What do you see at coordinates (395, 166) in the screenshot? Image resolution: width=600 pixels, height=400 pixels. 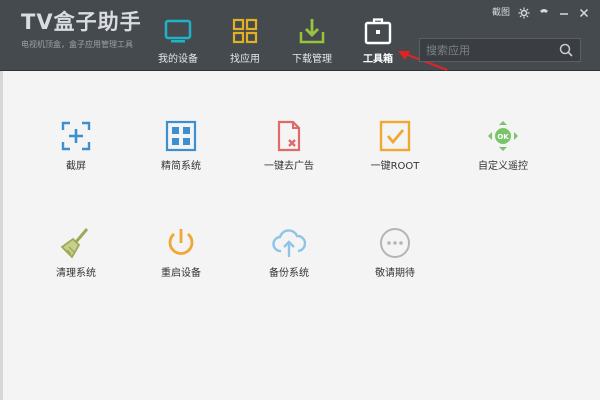 I see `tool-label: 一键ROOT` at bounding box center [395, 166].